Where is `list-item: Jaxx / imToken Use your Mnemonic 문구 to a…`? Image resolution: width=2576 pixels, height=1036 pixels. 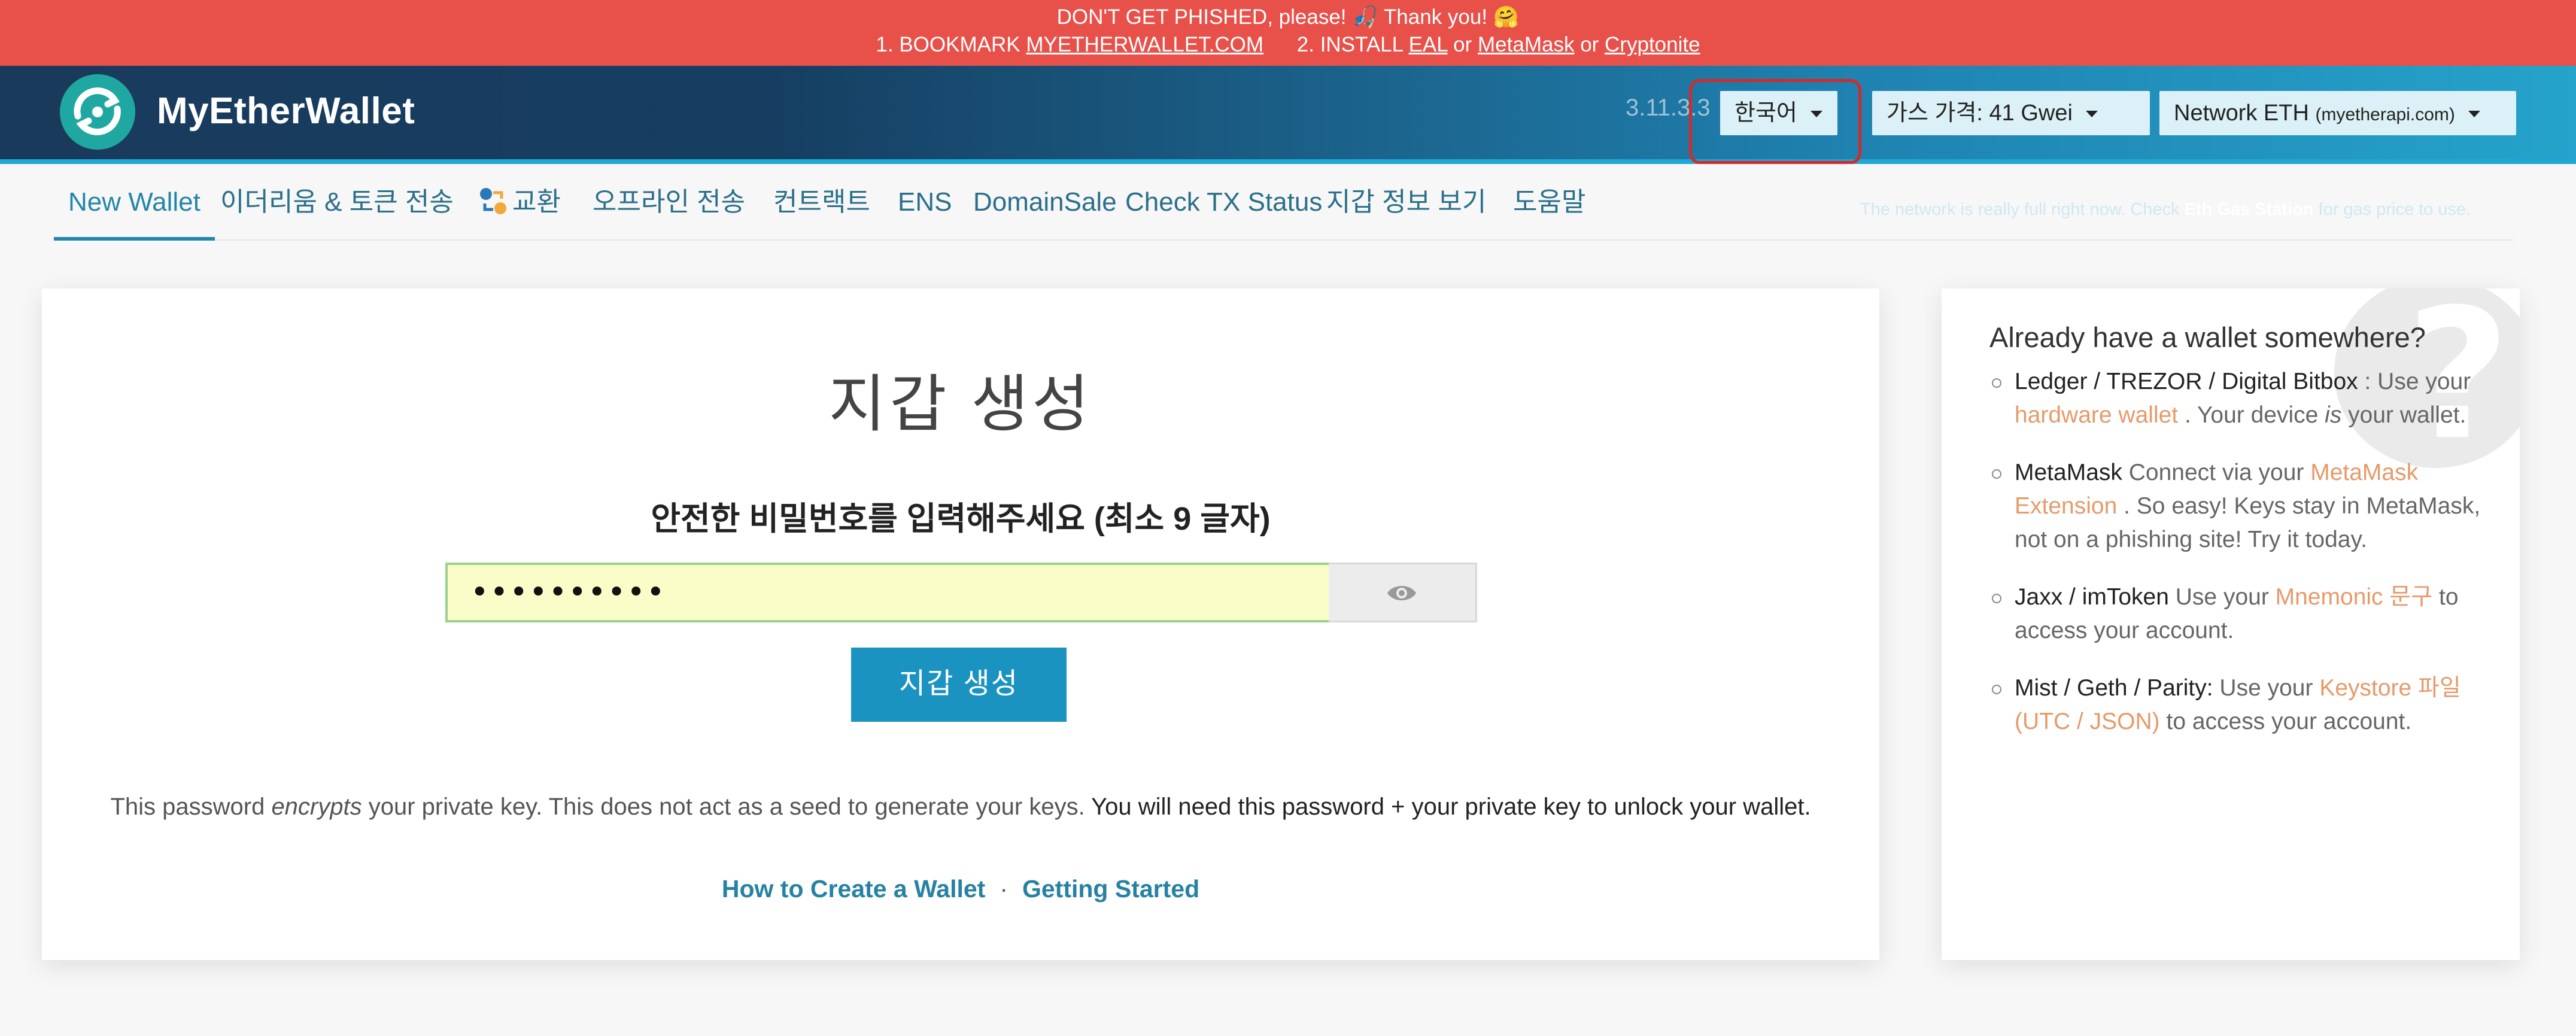
list-item: Jaxx / imToken Use your Mnemonic 문구 to a… is located at coordinates (2240, 614).